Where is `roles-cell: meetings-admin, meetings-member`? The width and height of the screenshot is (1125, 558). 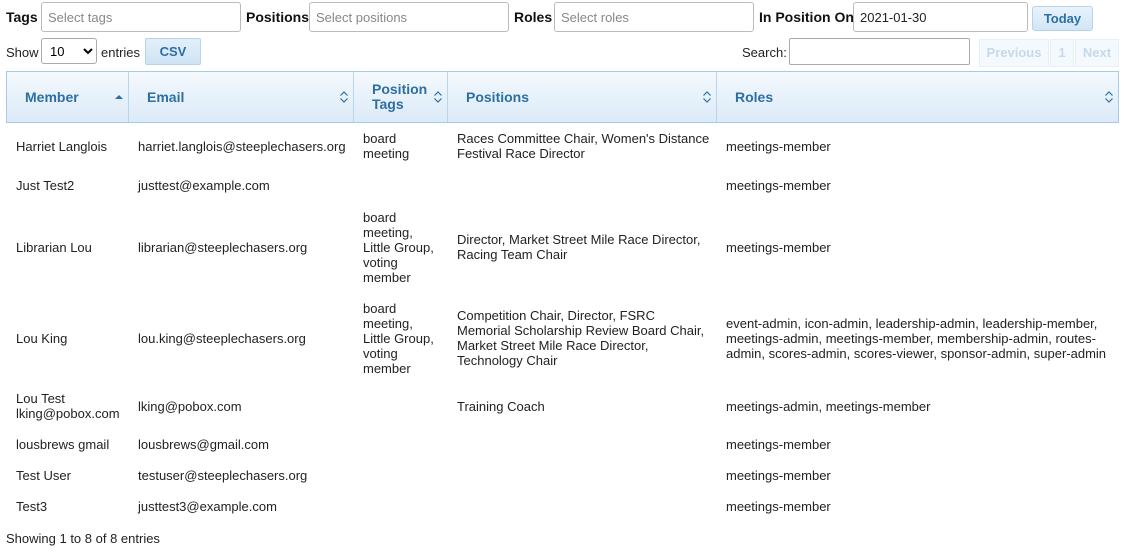 roles-cell: meetings-admin, meetings-member is located at coordinates (916, 406).